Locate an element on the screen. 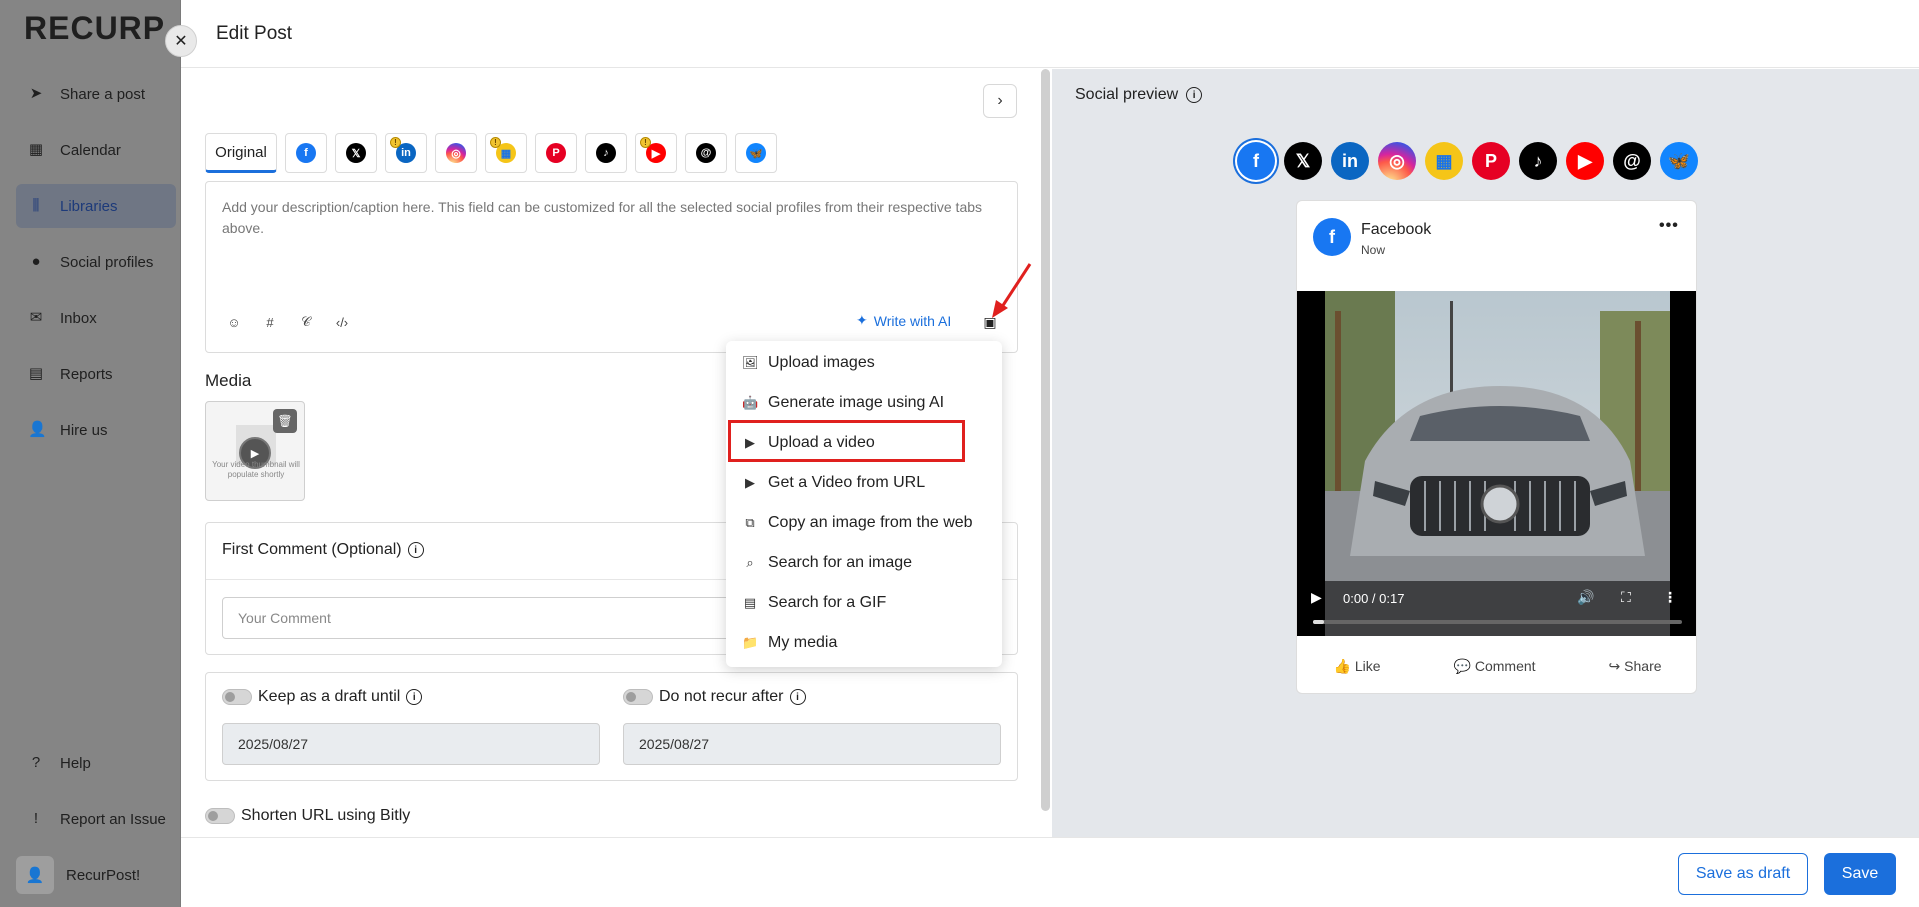  no-recur-date-input: 2025/08/27 is located at coordinates (812, 744).